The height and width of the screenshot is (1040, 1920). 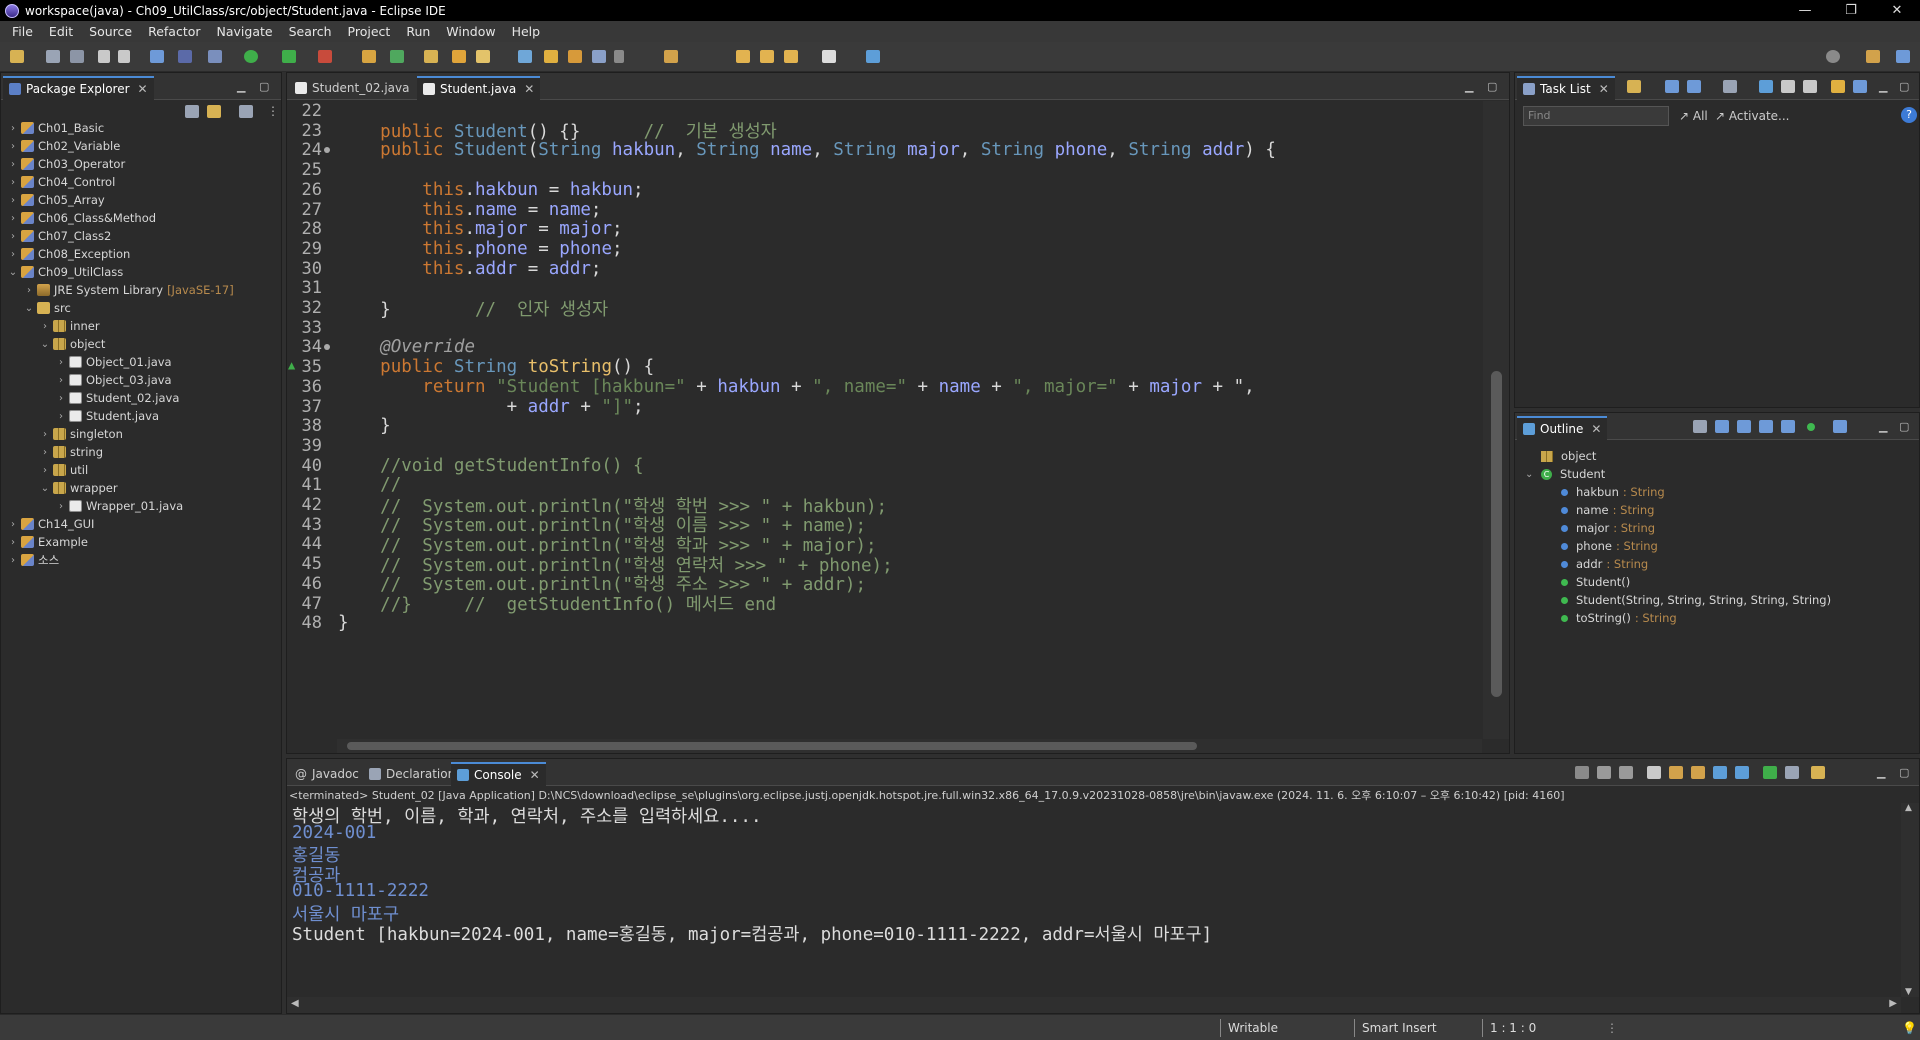 What do you see at coordinates (1904, 426) in the screenshot?
I see `maximize-outline-icon: ▢` at bounding box center [1904, 426].